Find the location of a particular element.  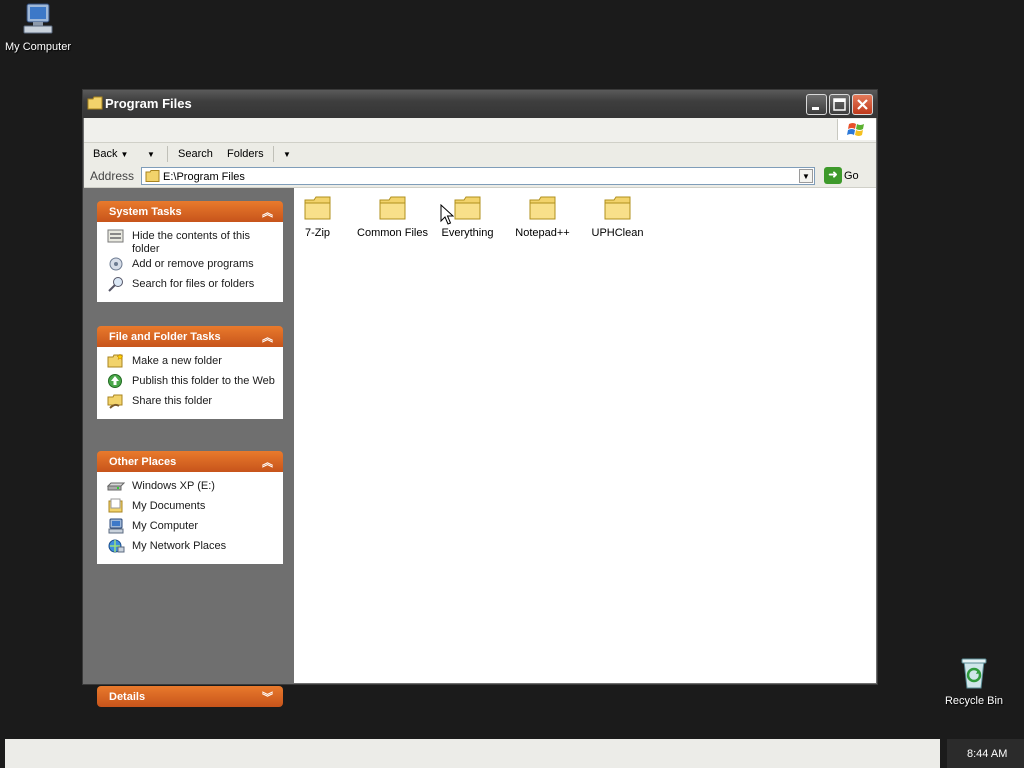

back-label: Back is located at coordinates (105, 154).